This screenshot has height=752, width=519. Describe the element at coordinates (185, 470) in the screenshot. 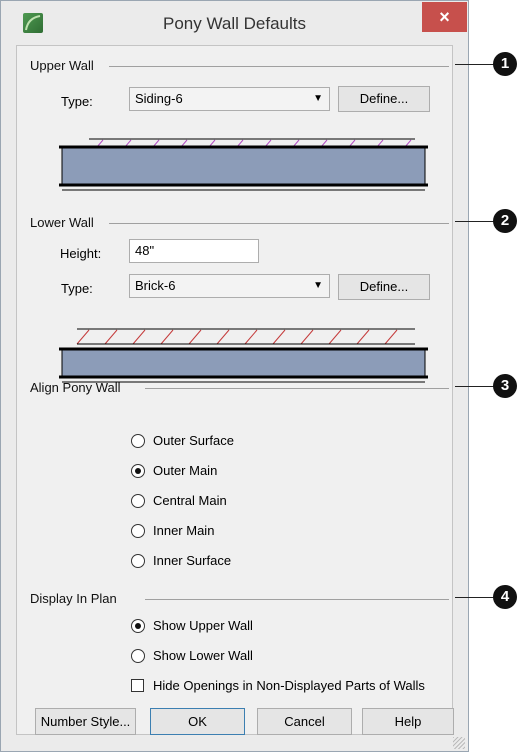

I see `radio-label: Outer Main` at that location.